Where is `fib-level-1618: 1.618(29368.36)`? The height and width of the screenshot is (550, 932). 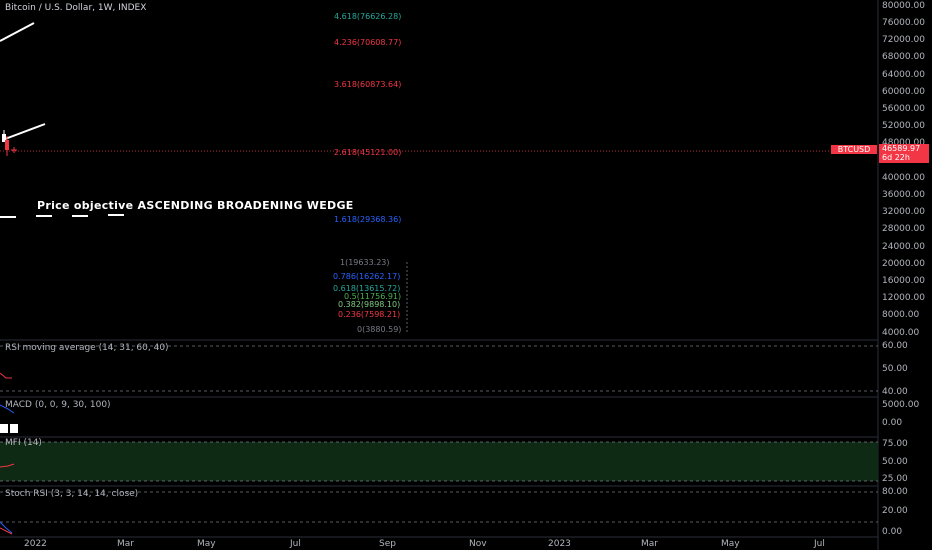 fib-level-1618: 1.618(29368.36) is located at coordinates (368, 219).